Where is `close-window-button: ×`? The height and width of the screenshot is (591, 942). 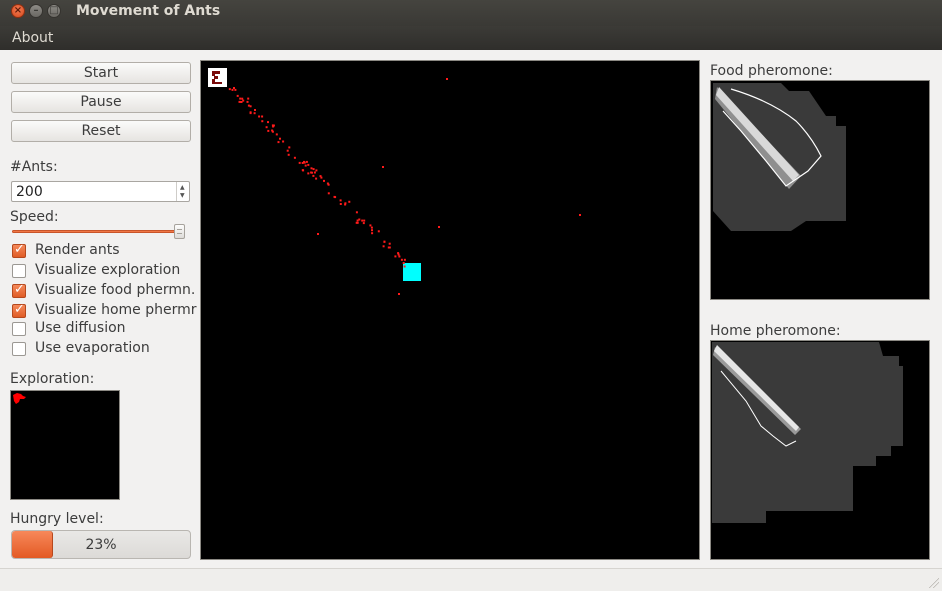
close-window-button: × is located at coordinates (18, 11).